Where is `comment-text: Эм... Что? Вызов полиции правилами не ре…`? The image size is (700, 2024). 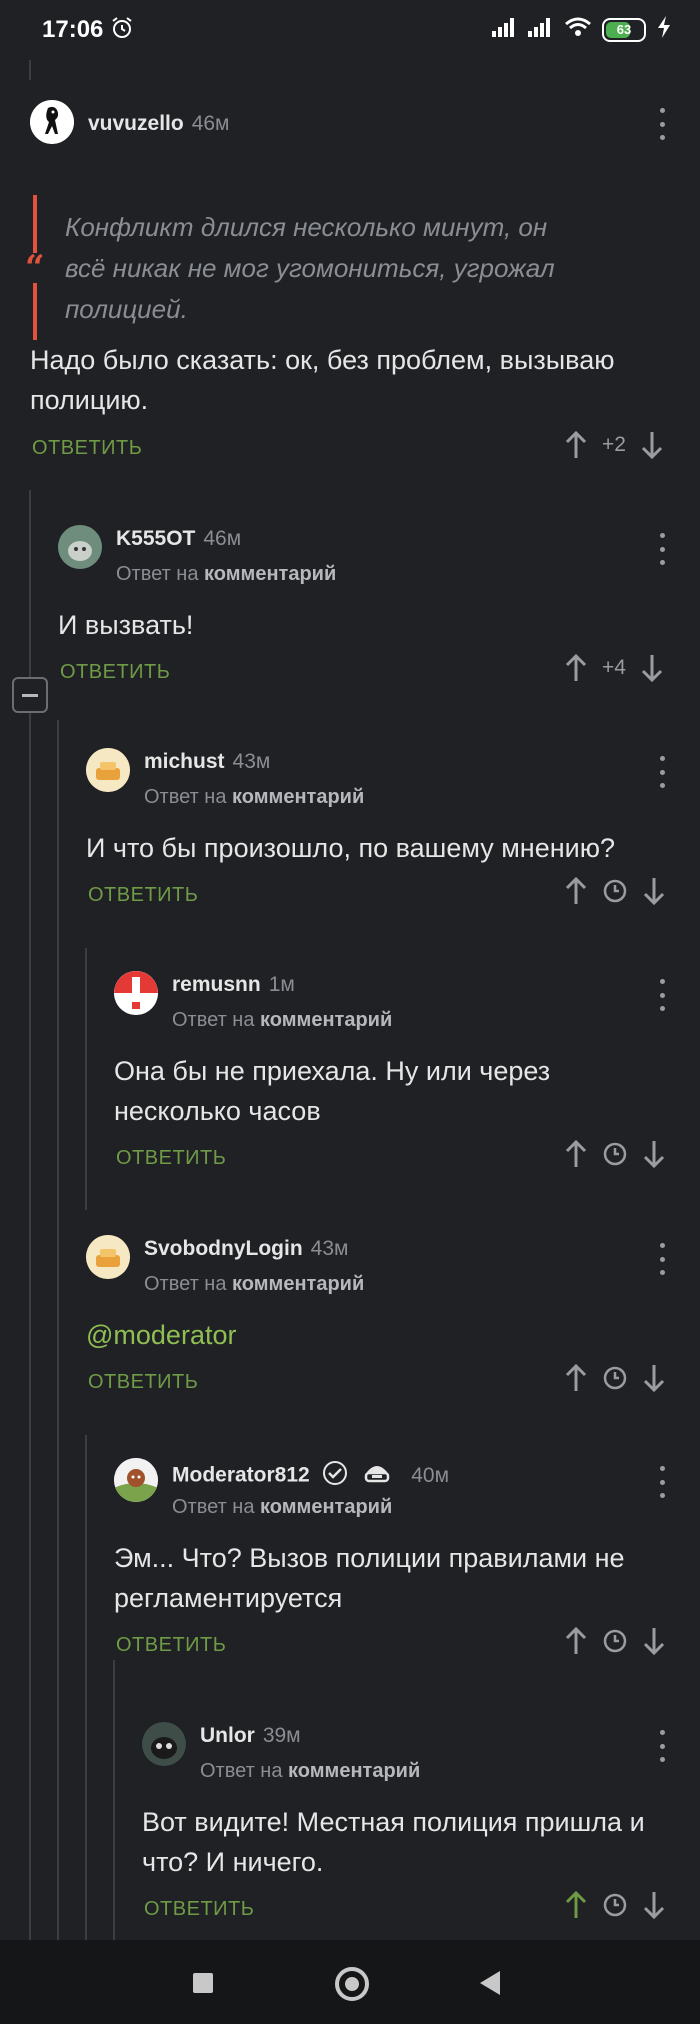 comment-text: Эм... Что? Вызов полиции правилами не ре… is located at coordinates (369, 1578).